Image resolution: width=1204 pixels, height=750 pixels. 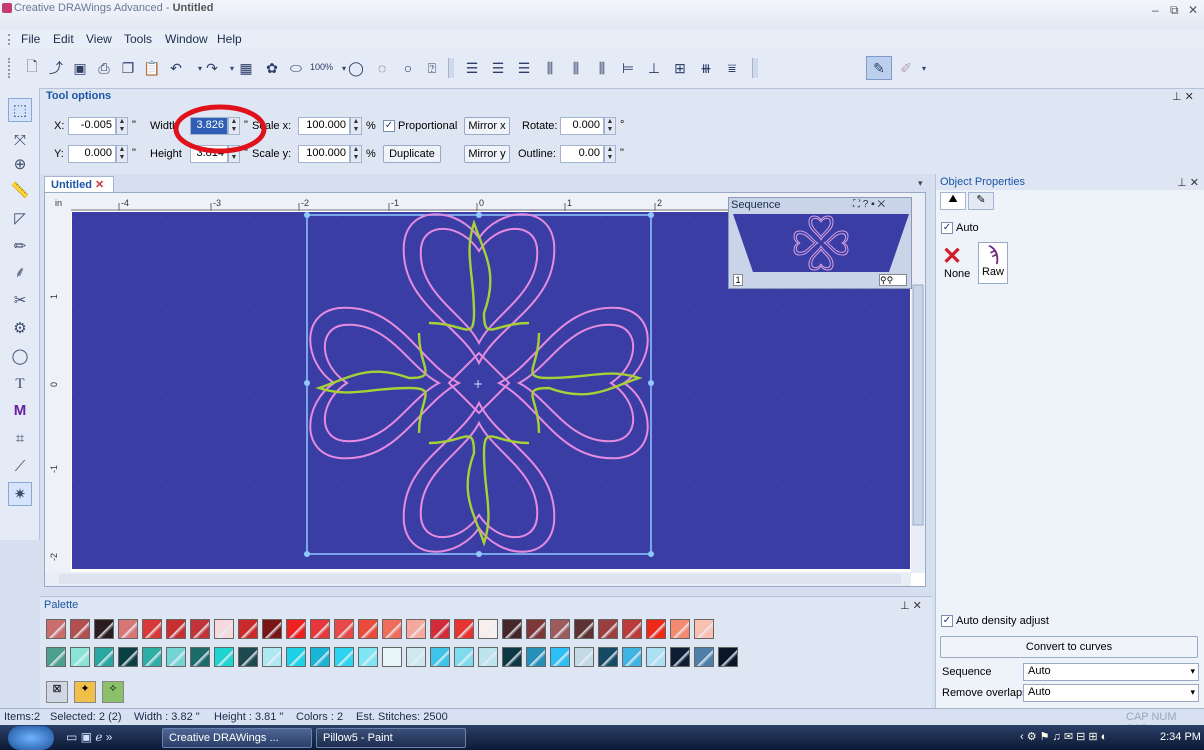 I want to click on sequence-thumbnail, so click(x=821, y=243).